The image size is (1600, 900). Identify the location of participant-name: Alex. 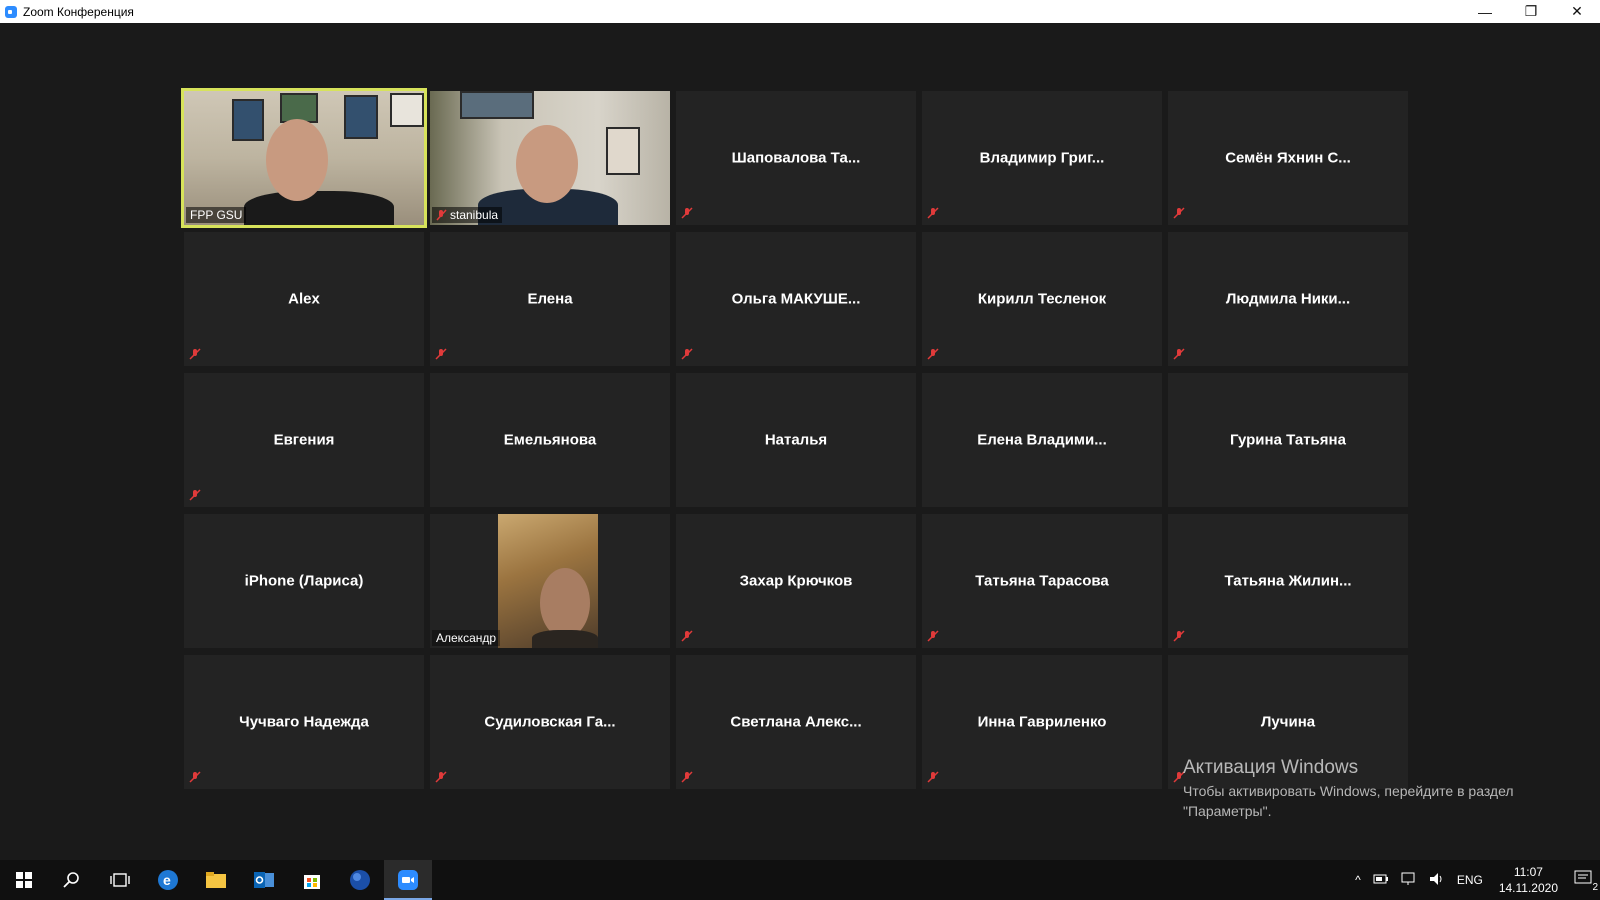
(304, 299).